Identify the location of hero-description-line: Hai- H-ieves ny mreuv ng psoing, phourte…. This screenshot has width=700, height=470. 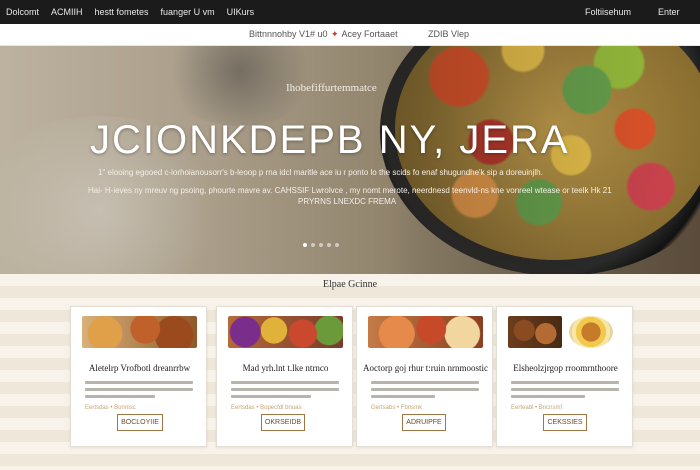
(350, 190).